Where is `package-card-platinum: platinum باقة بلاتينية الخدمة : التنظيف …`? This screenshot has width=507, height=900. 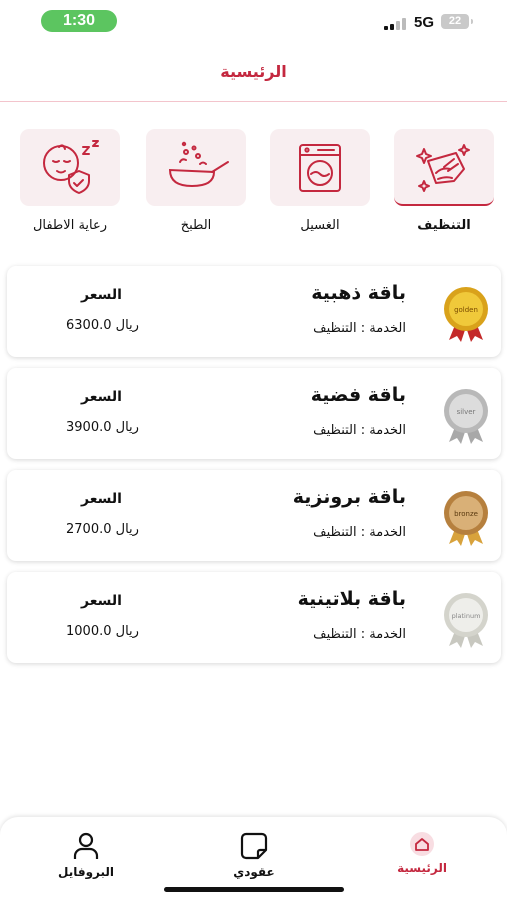
package-card-platinum: platinum باقة بلاتينية الخدمة : التنظيف … is located at coordinates (254, 617).